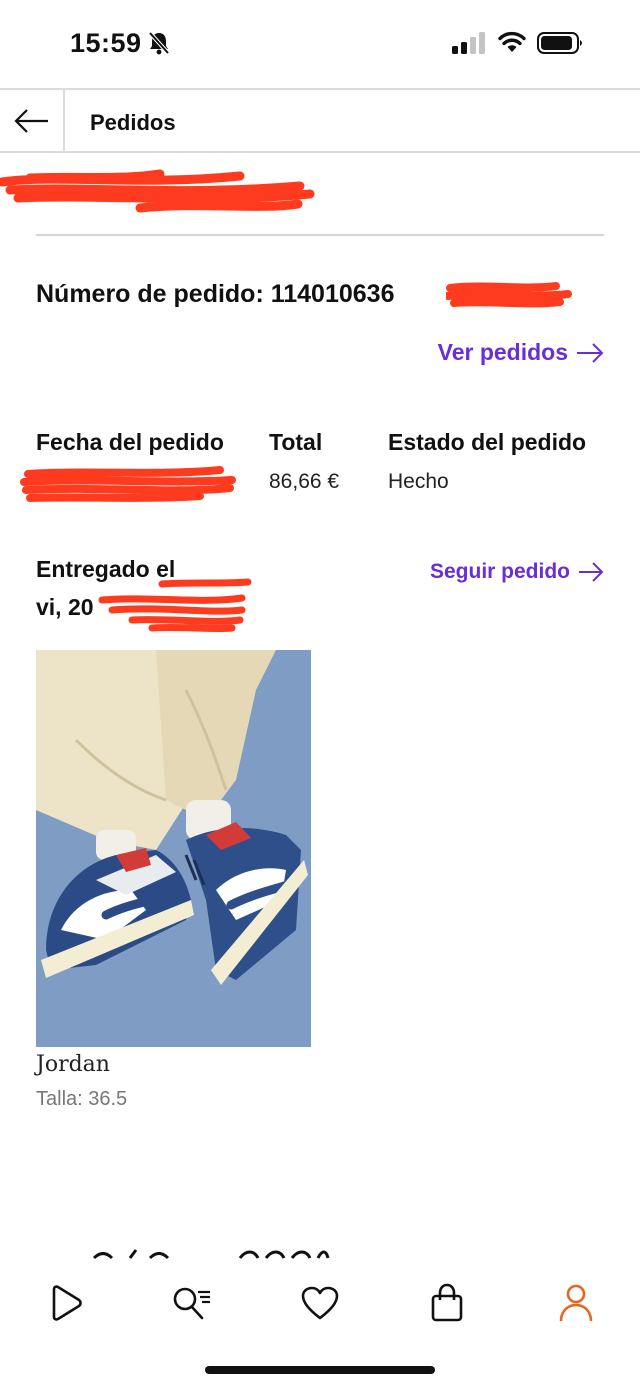 Image resolution: width=640 pixels, height=1387 pixels. I want to click on view-orders-link: Ver pedidos, so click(521, 352).